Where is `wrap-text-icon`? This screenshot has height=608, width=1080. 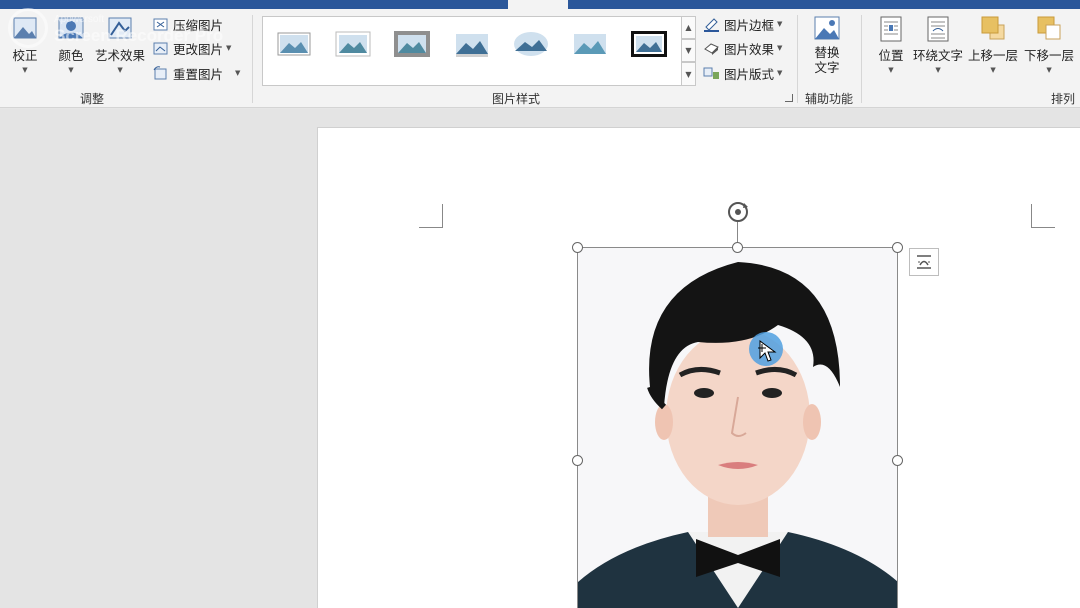
wrap-text-icon is located at coordinates (938, 29).